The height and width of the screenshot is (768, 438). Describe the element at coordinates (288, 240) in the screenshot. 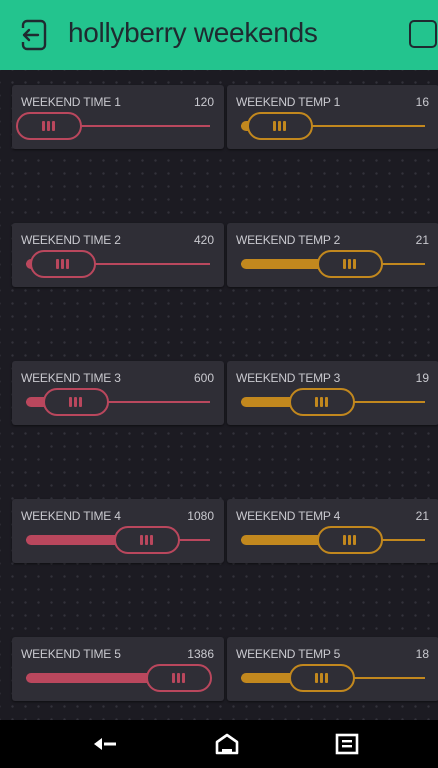

I see `slider-label: WEEKEND TEMP 2` at that location.